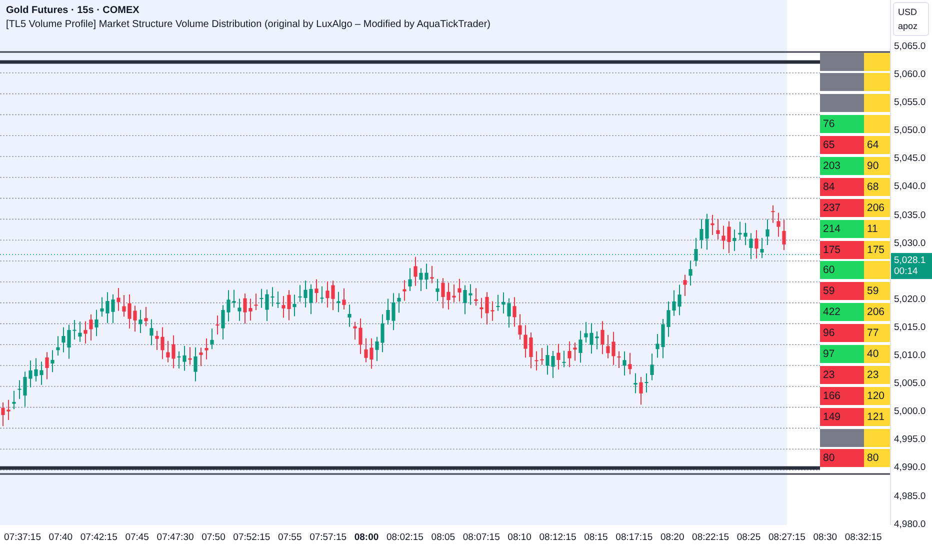 This screenshot has height=550, width=932. I want to click on price-label: 5,015.0, so click(910, 327).